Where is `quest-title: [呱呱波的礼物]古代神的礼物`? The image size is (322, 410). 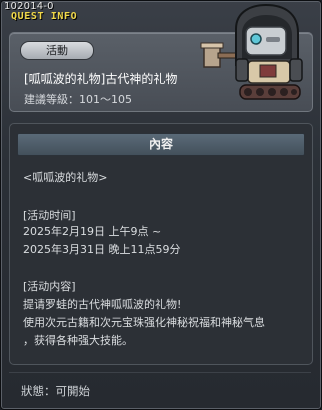 quest-title: [呱呱波的礼物]古代神的礼物 is located at coordinates (101, 79).